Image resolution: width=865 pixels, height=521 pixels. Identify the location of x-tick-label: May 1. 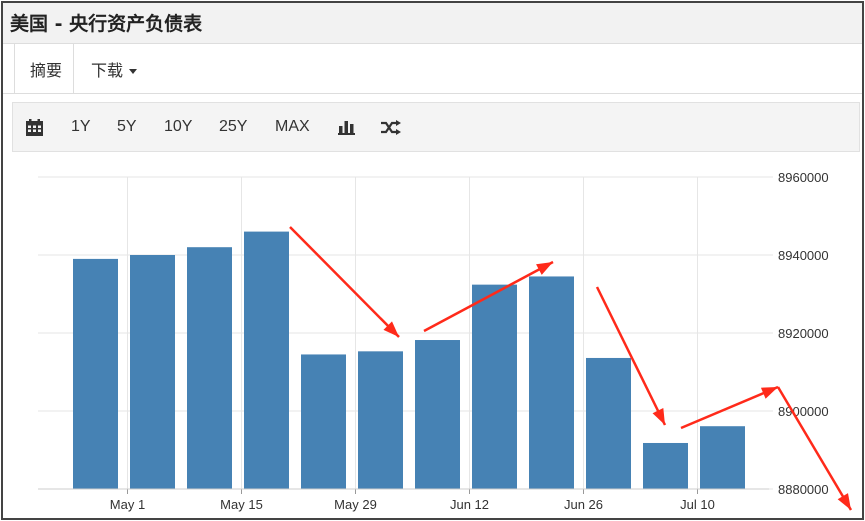
(127, 504).